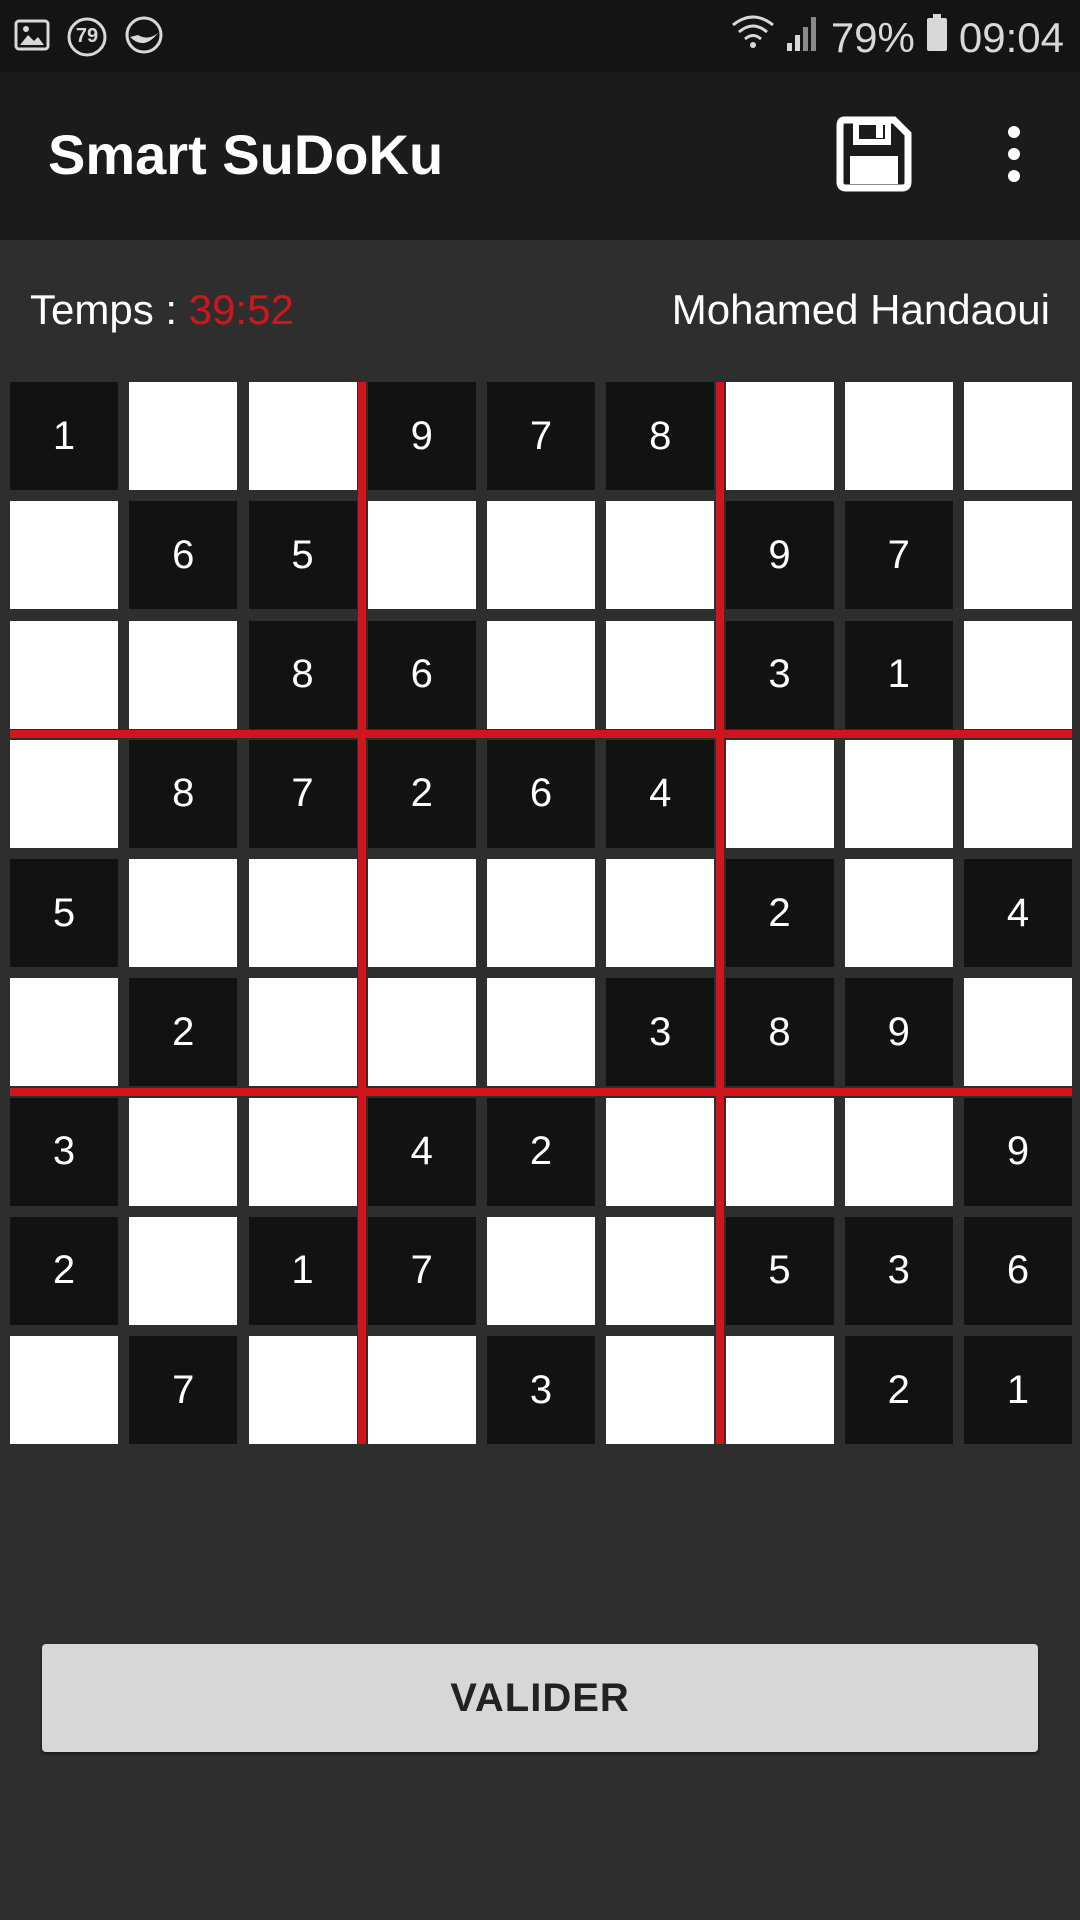  What do you see at coordinates (109, 309) in the screenshot?
I see `timer-label: Temps :` at bounding box center [109, 309].